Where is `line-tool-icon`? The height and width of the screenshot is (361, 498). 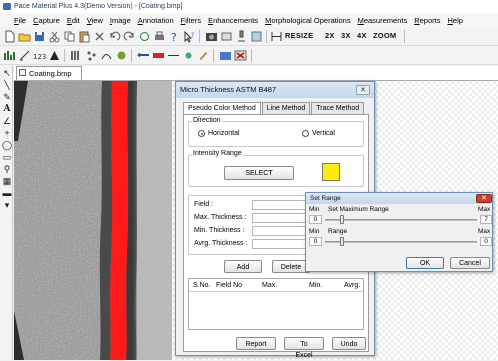 line-tool-icon is located at coordinates (173, 55).